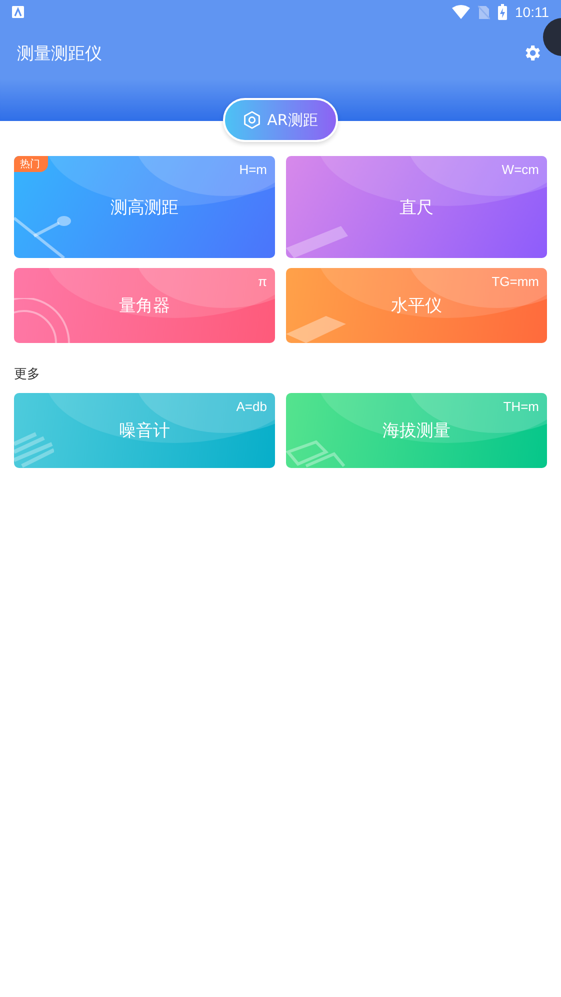 The image size is (561, 997). What do you see at coordinates (251, 406) in the screenshot?
I see `unit-label: A=db` at bounding box center [251, 406].